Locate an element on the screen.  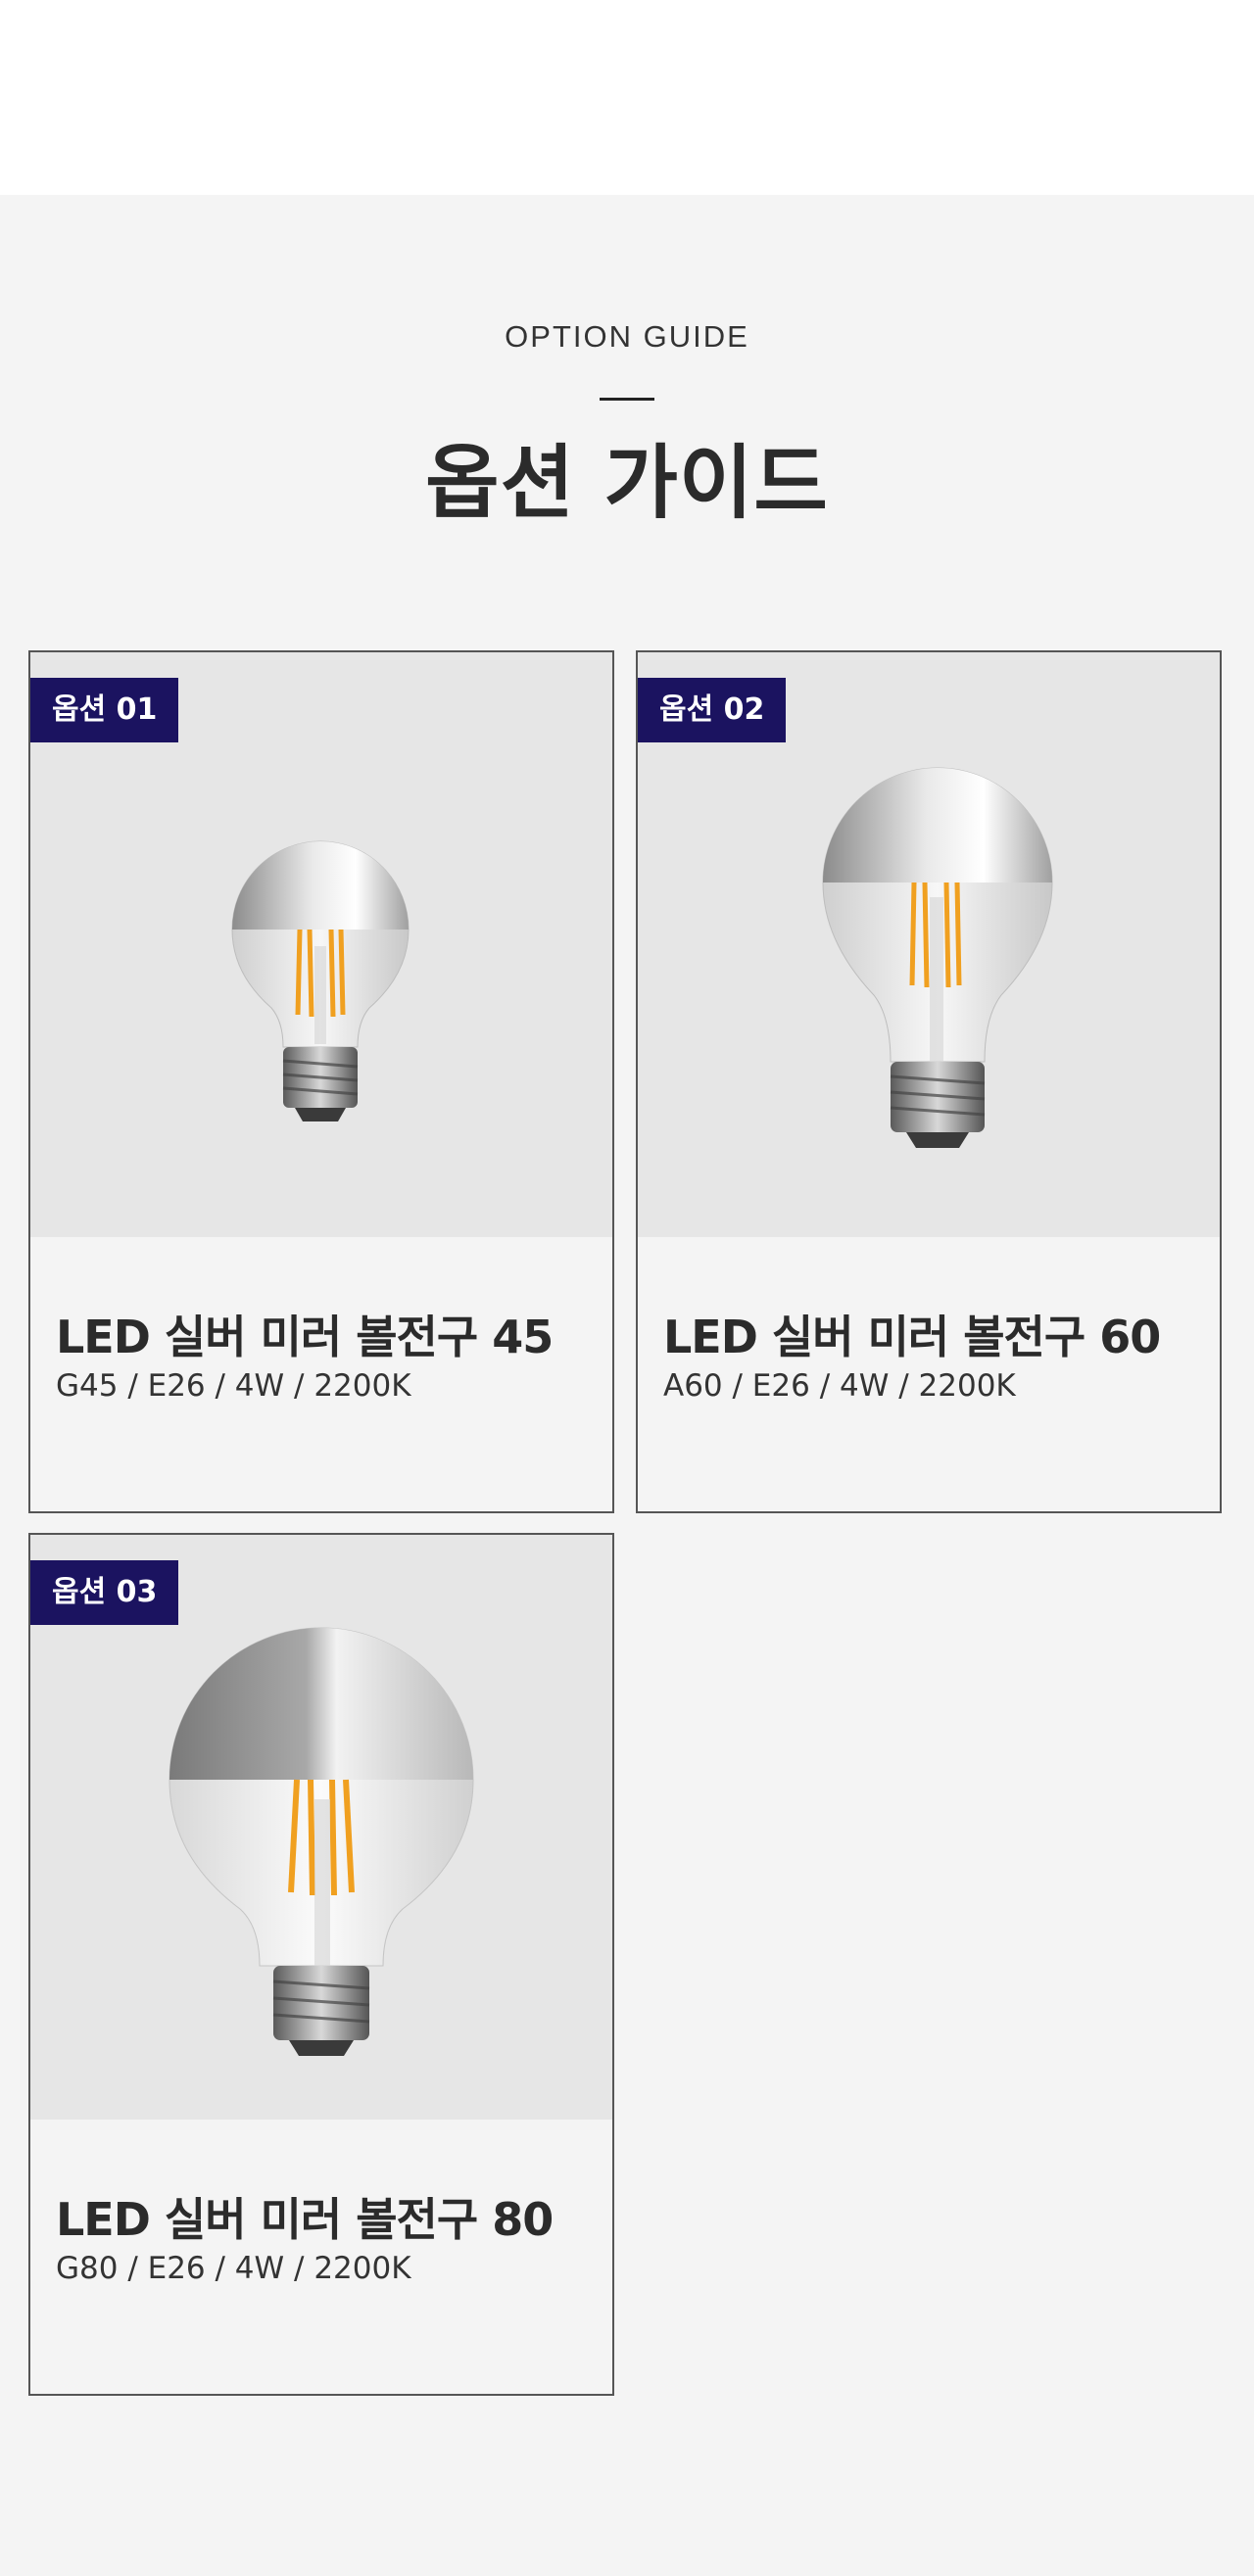
option-info-03: LED 실버 미러 볼전구 80 G80 / E26 / 4W / 2200K is located at coordinates (321, 2257).